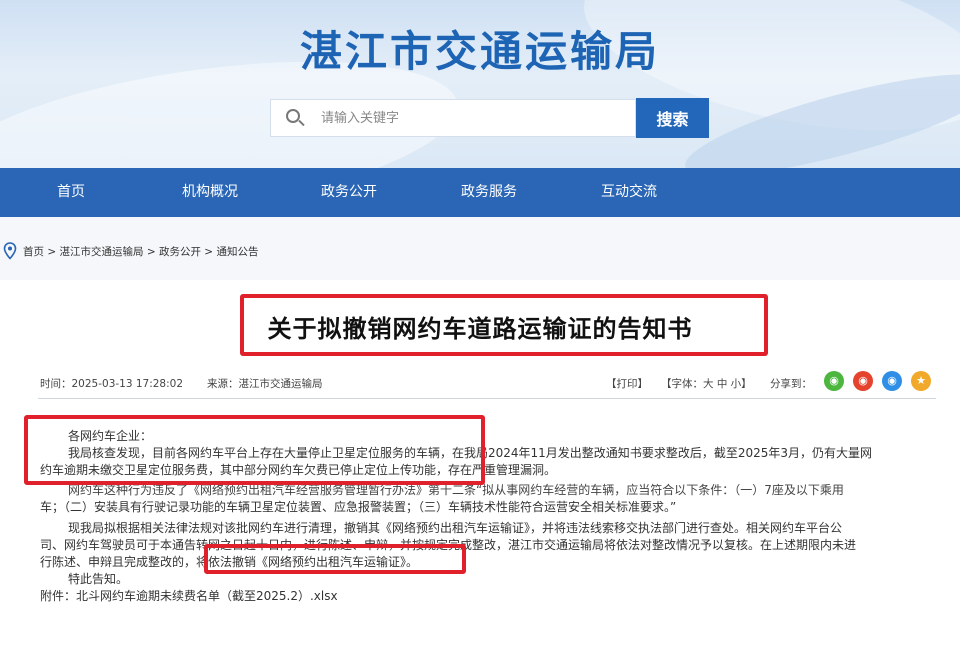 The height and width of the screenshot is (648, 960). I want to click on breadcrumb-bureau: 湛江市交通运输局, so click(101, 252).